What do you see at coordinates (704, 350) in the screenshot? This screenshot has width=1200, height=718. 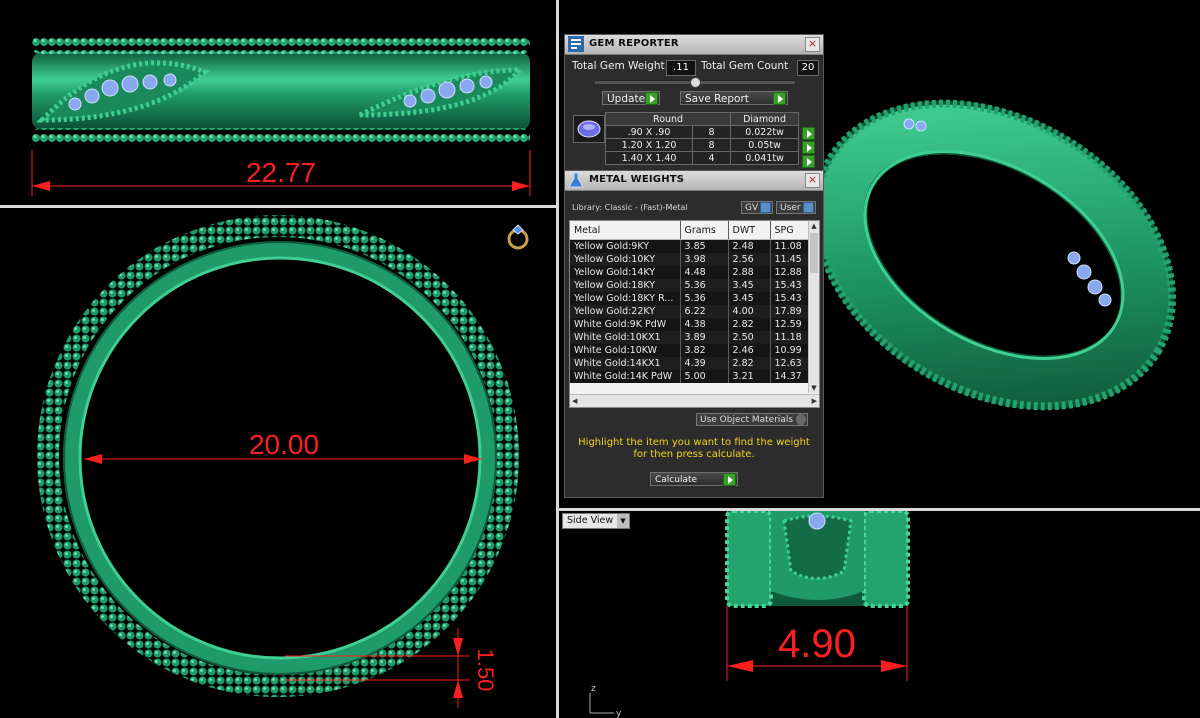 I see `grams: 3.82` at bounding box center [704, 350].